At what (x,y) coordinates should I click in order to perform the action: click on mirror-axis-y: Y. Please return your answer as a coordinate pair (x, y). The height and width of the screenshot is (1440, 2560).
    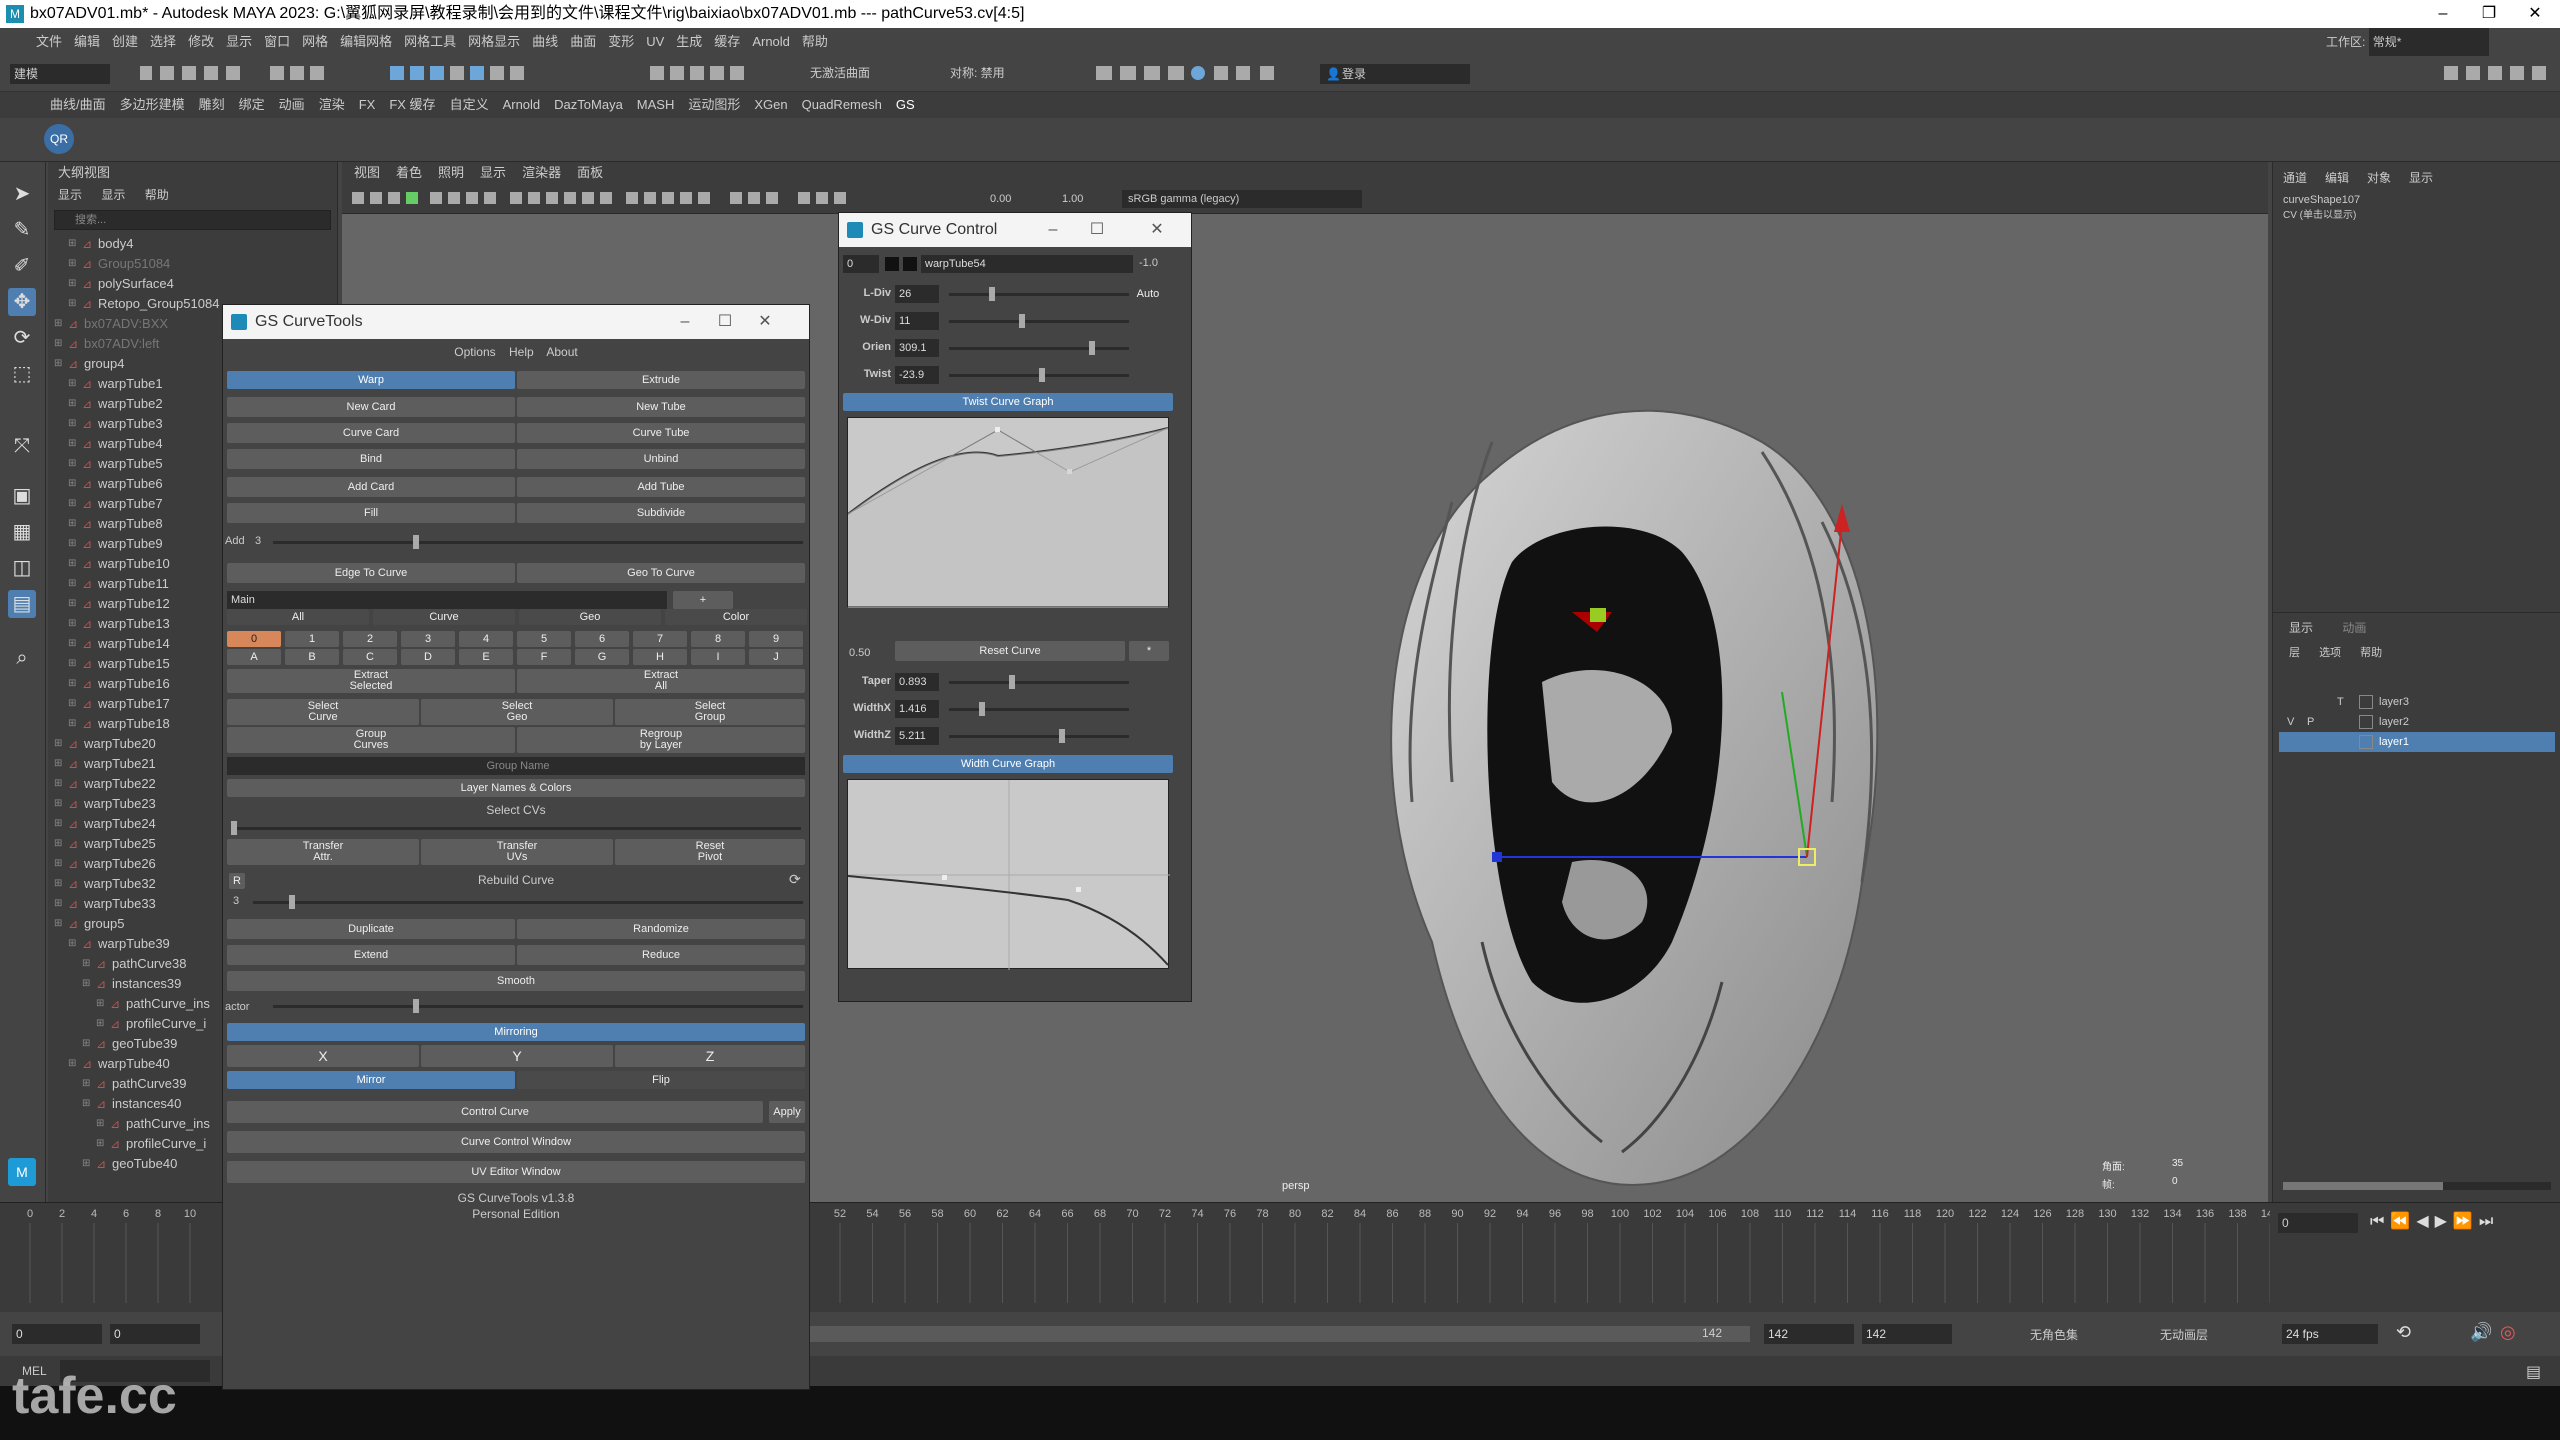
    Looking at the image, I should click on (517, 1056).